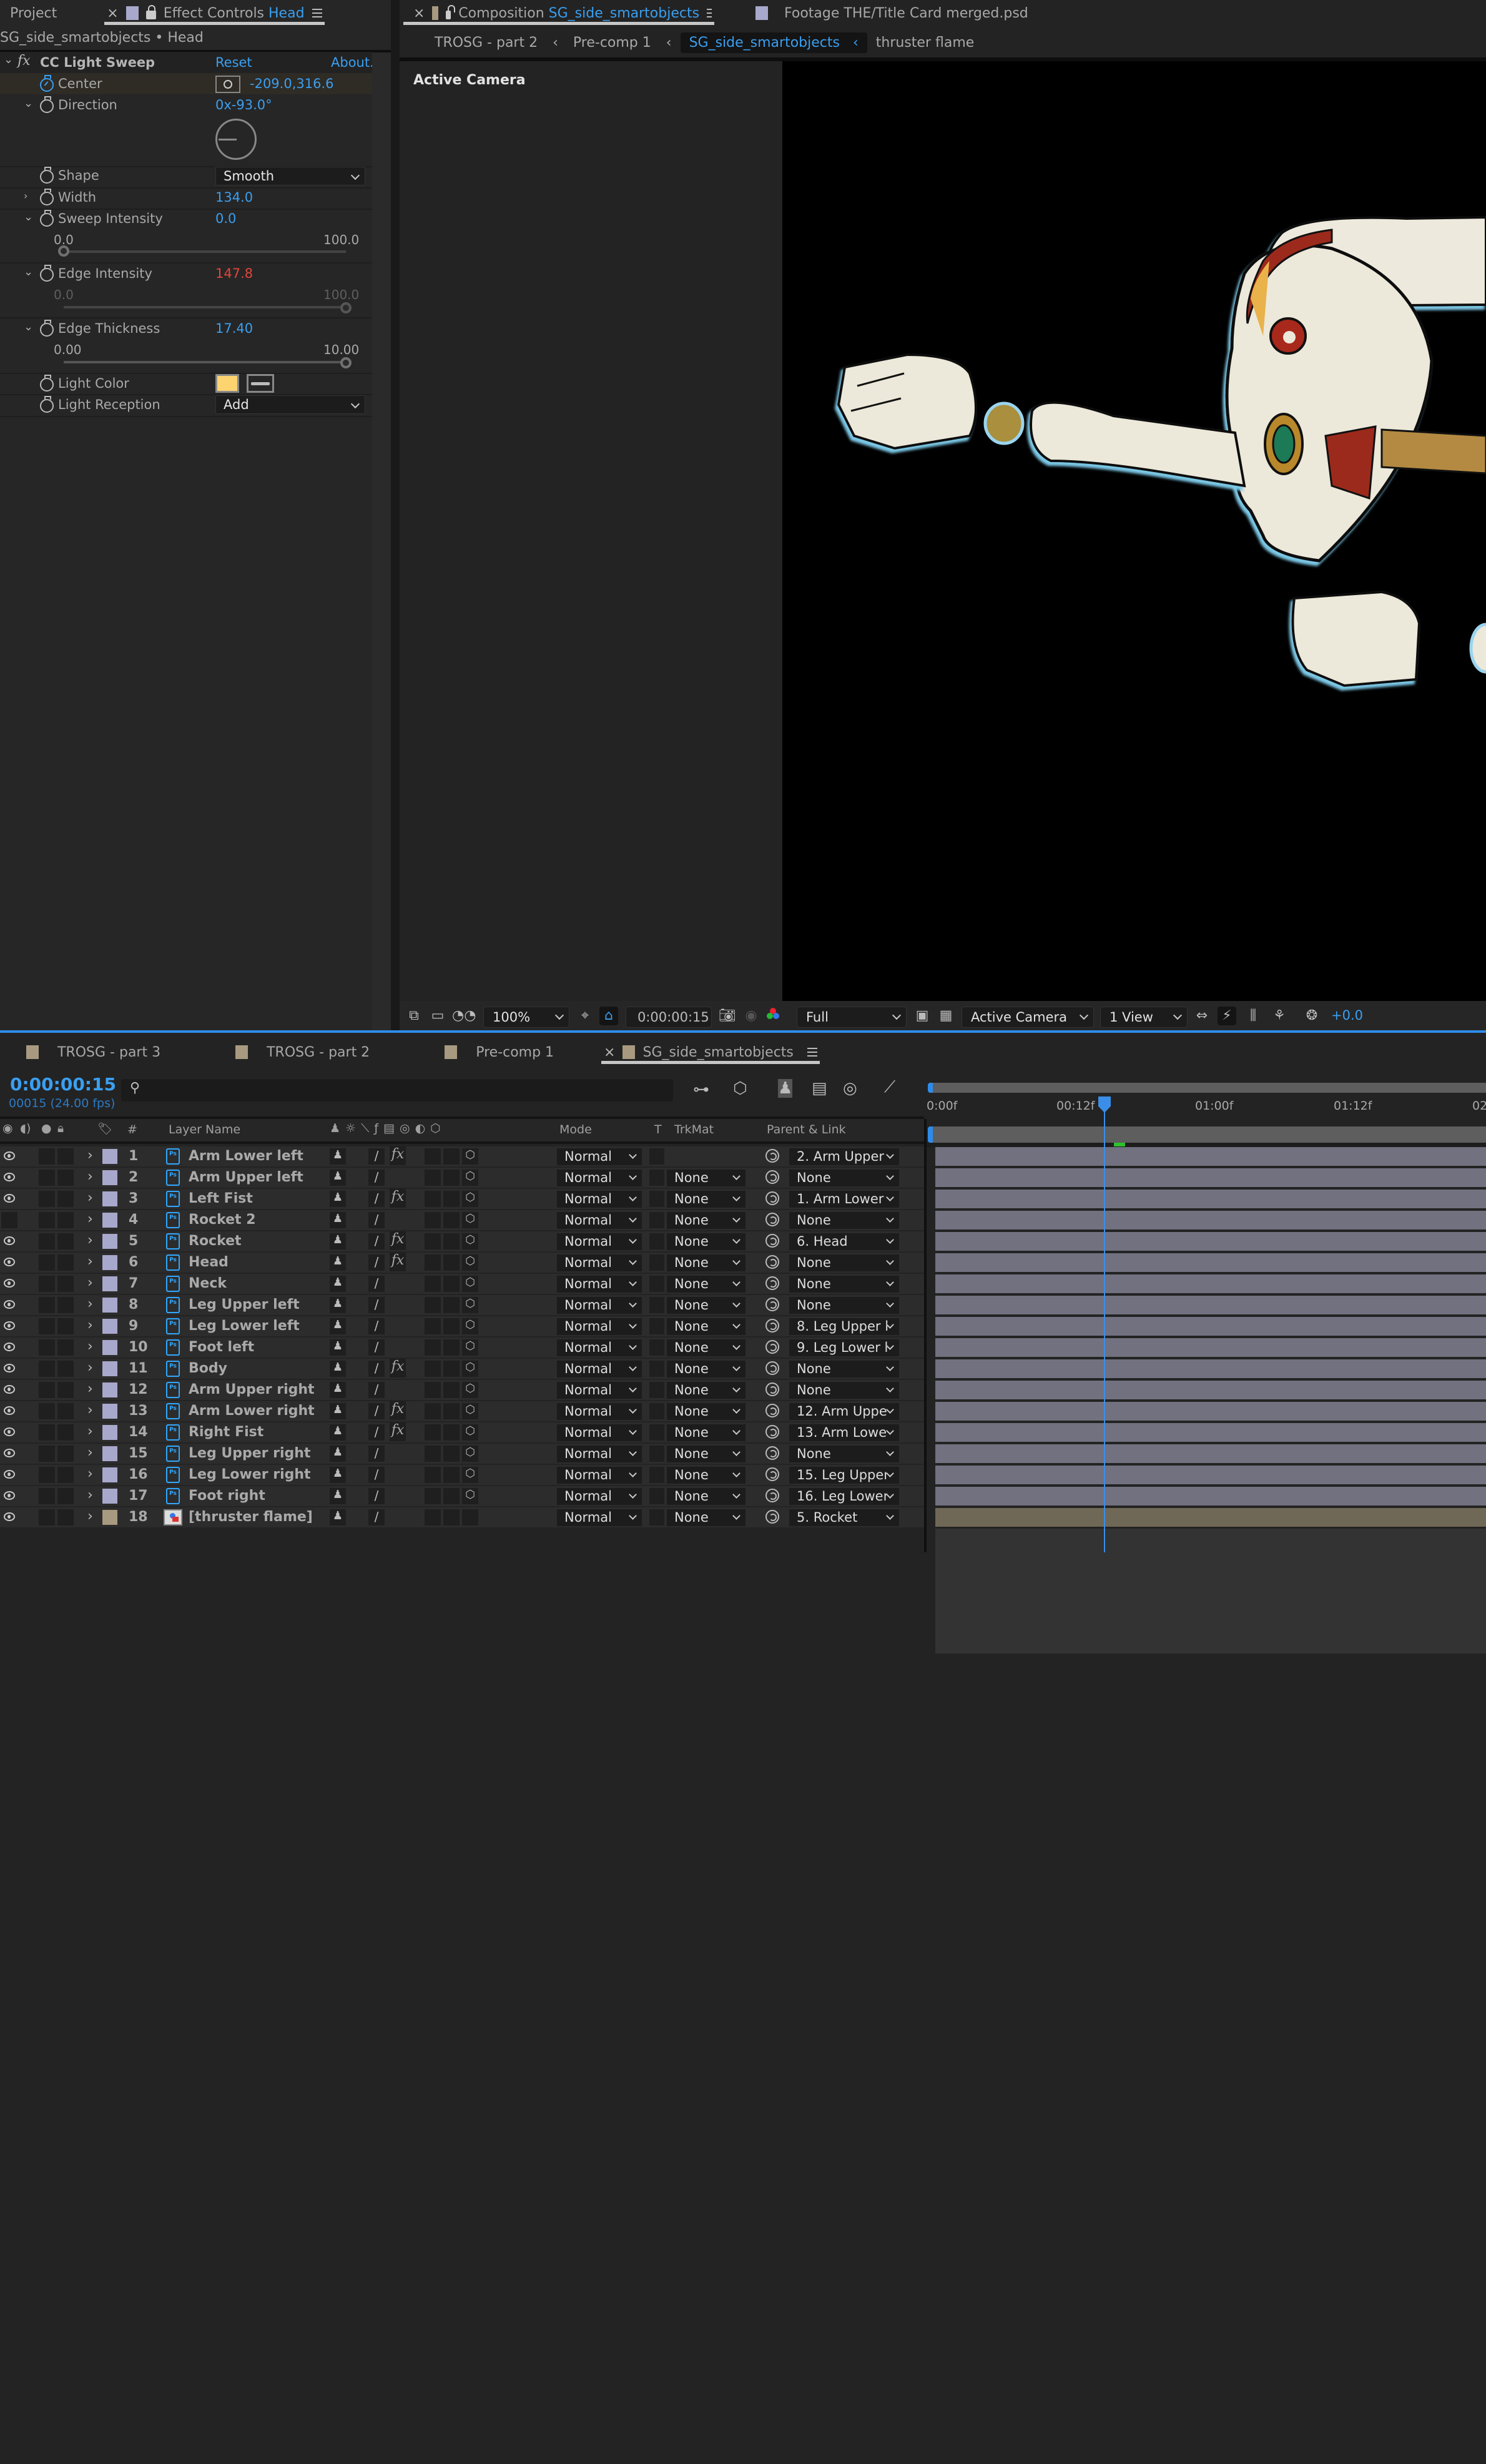 This screenshot has width=1486, height=2464. I want to click on always-preview-icon: ⧉, so click(414, 1016).